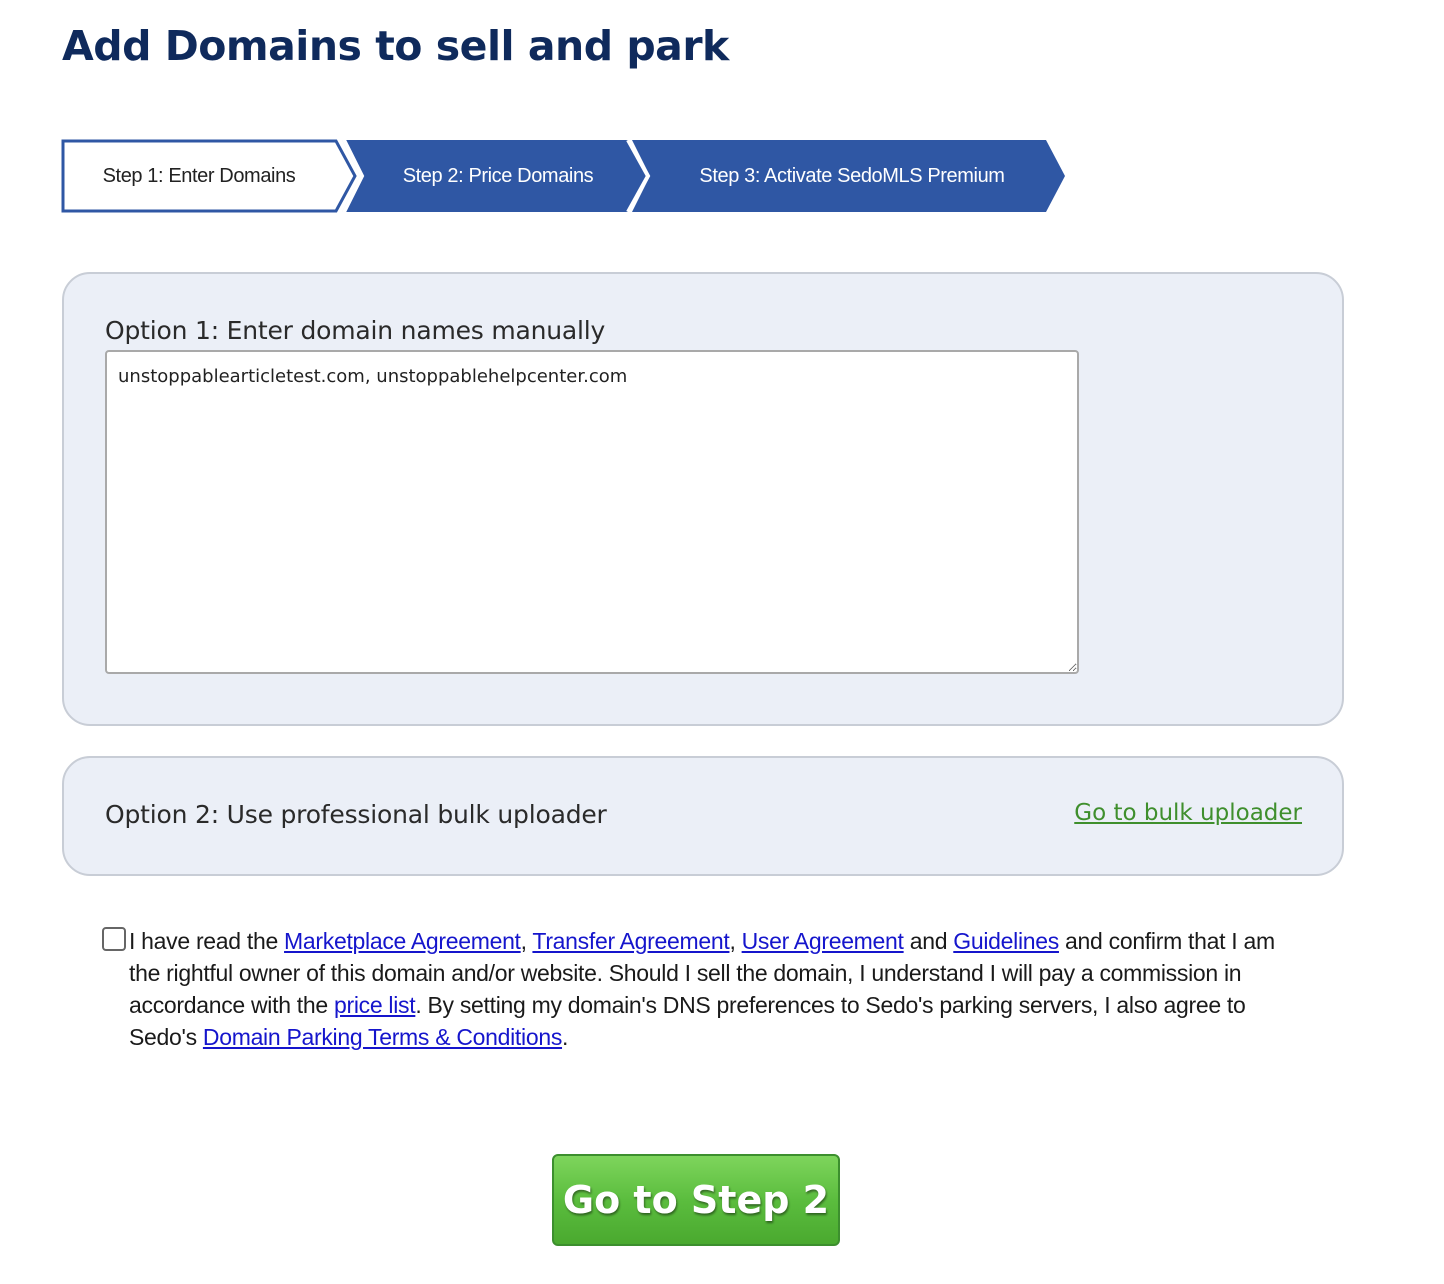 The height and width of the screenshot is (1284, 1444). What do you see at coordinates (199, 176) in the screenshot?
I see `step-1-label: Step 1: Enter Domains` at bounding box center [199, 176].